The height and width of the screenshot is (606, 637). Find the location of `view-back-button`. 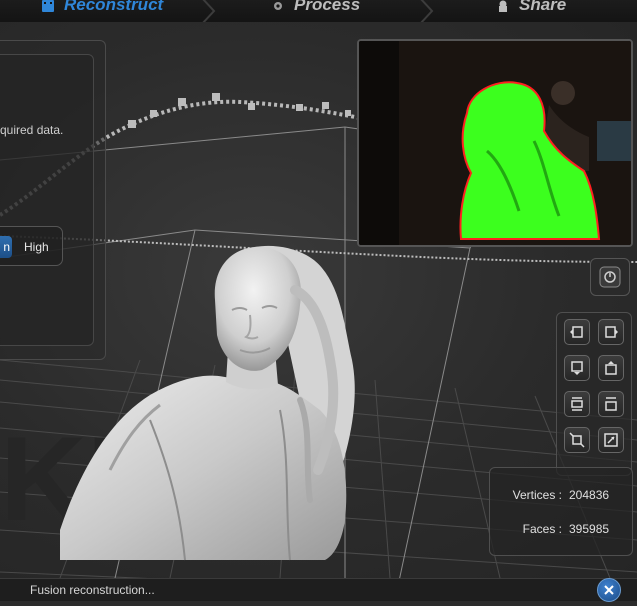

view-back-button is located at coordinates (577, 404).